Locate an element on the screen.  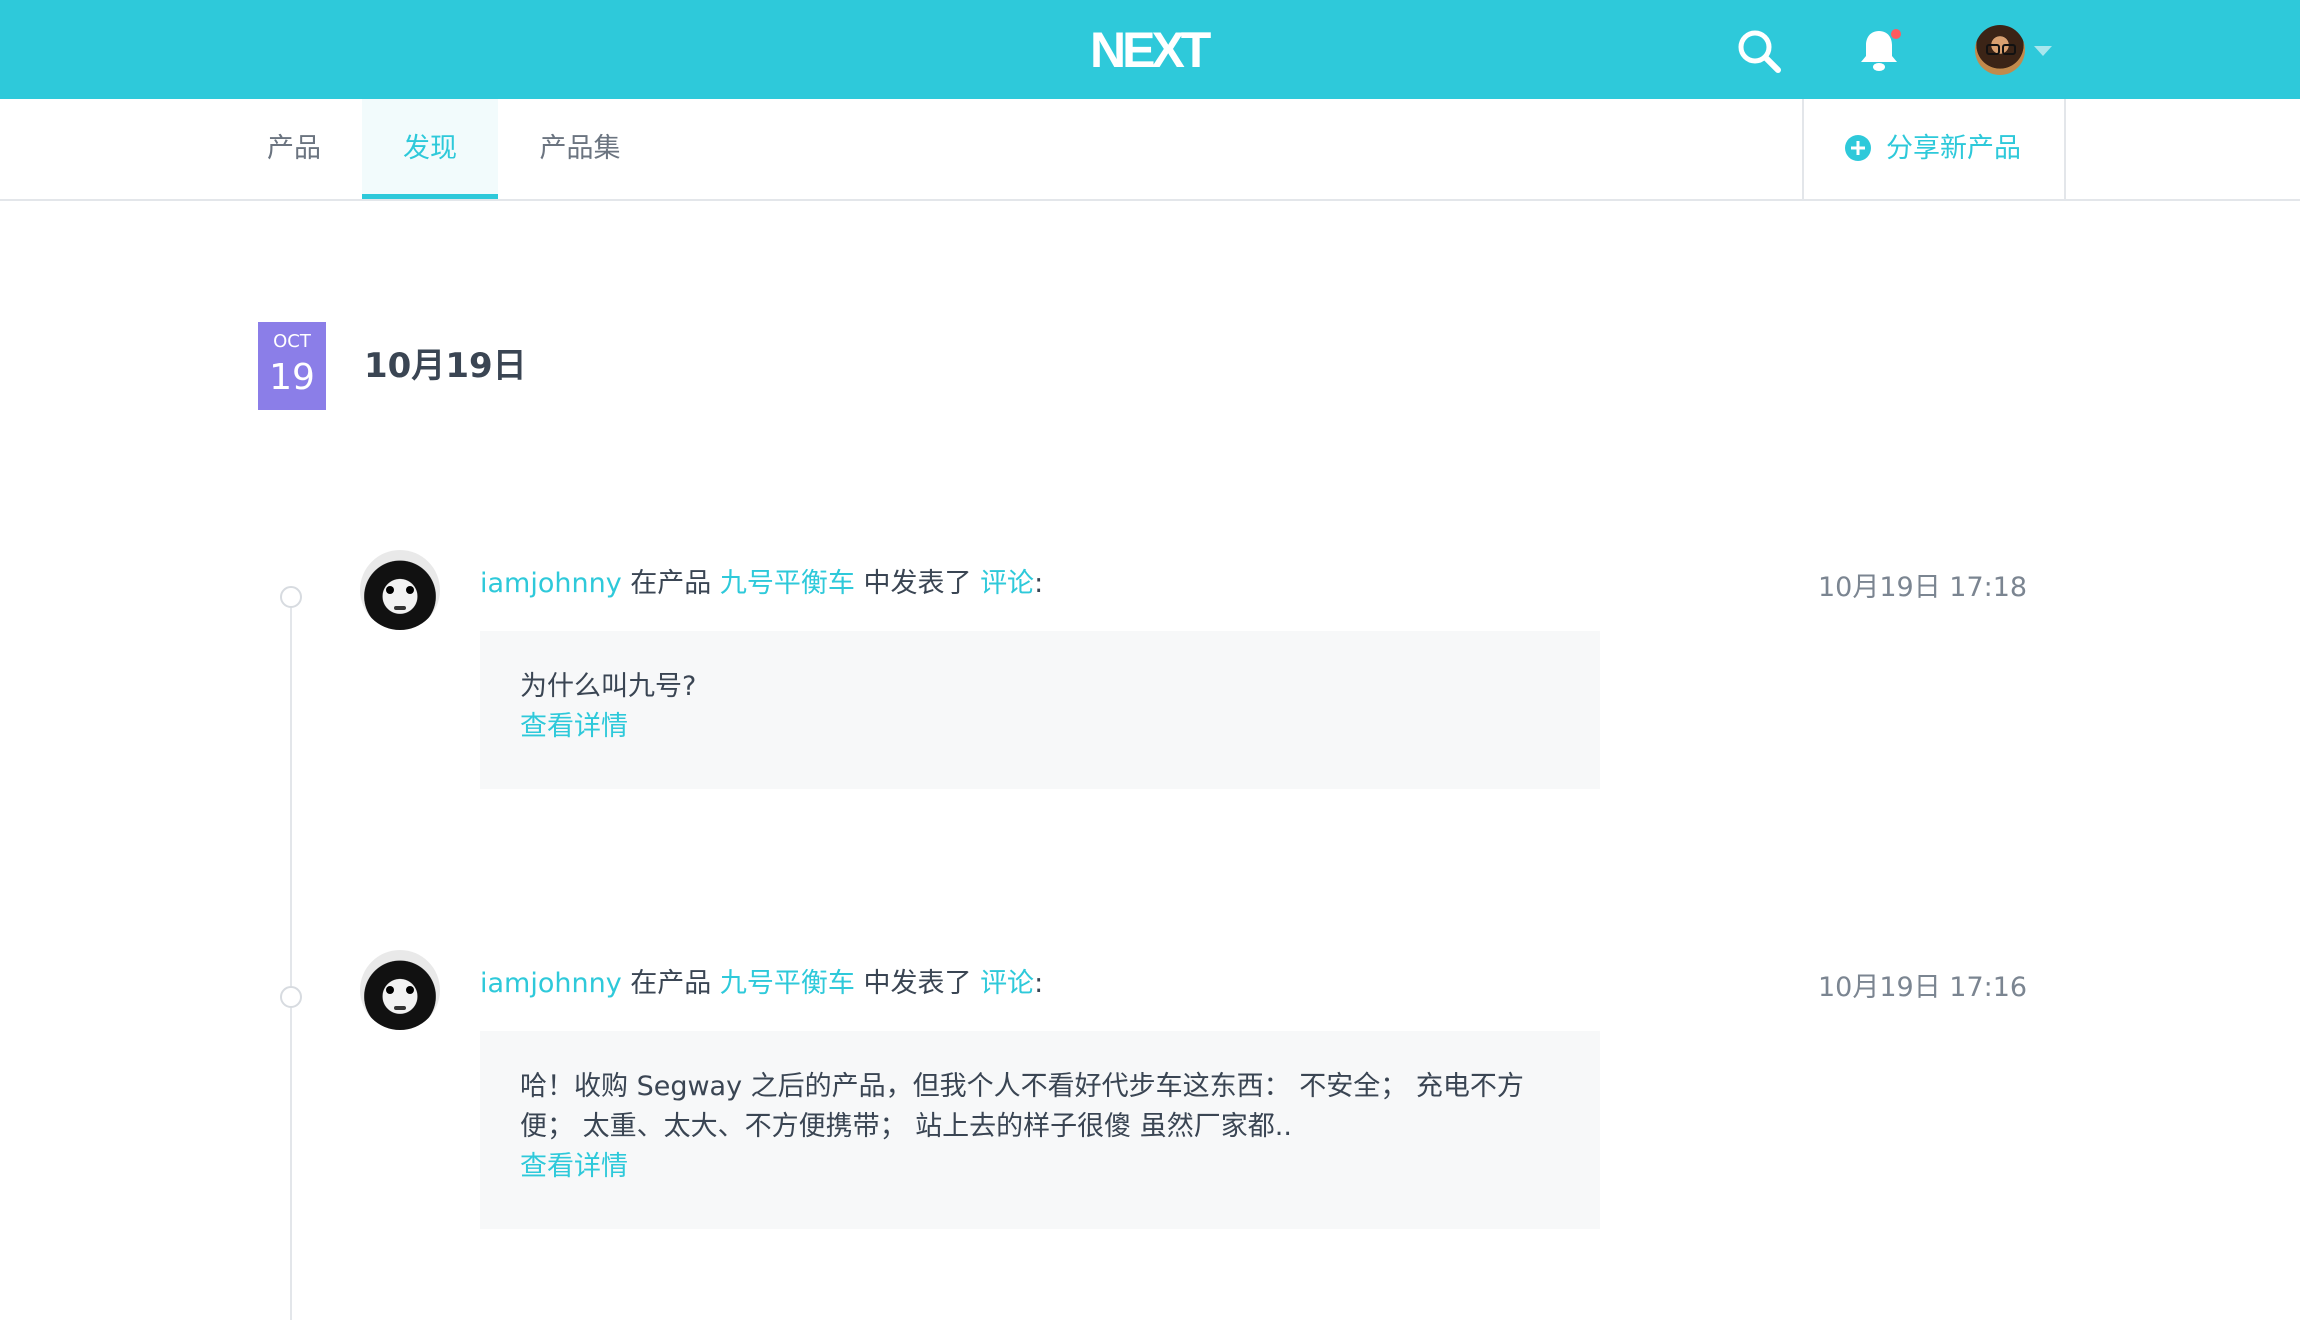
timeline-line is located at coordinates (291, 960).